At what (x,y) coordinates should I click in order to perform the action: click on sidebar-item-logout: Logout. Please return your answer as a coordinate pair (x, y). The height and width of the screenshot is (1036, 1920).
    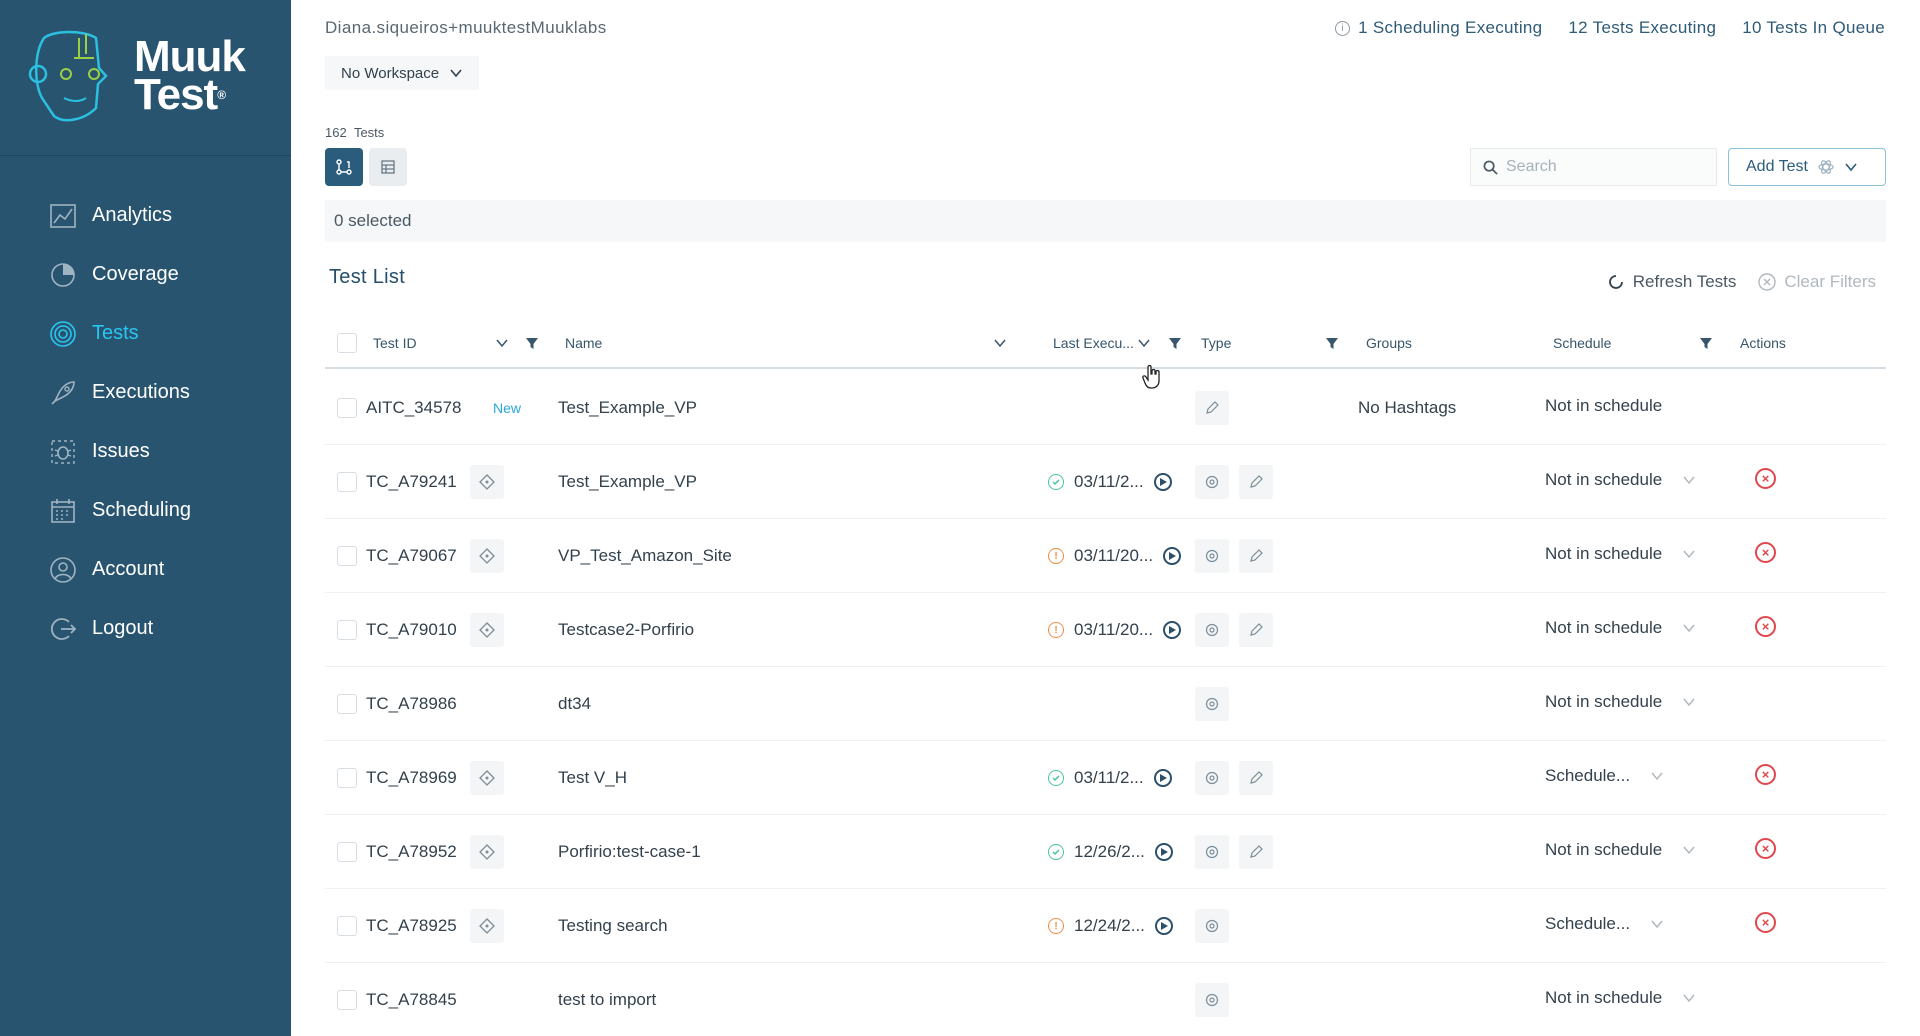
    Looking at the image, I should click on (145, 628).